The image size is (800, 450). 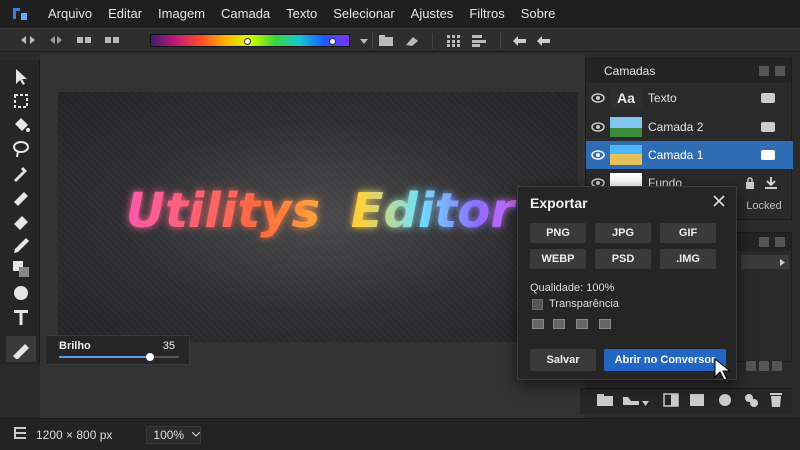 I want to click on delete-layer-icon, so click(x=776, y=401).